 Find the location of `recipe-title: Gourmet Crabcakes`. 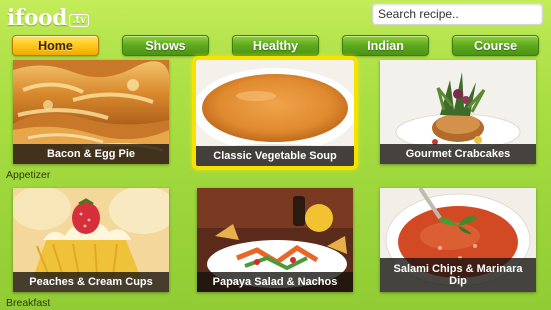

recipe-title: Gourmet Crabcakes is located at coordinates (458, 154).